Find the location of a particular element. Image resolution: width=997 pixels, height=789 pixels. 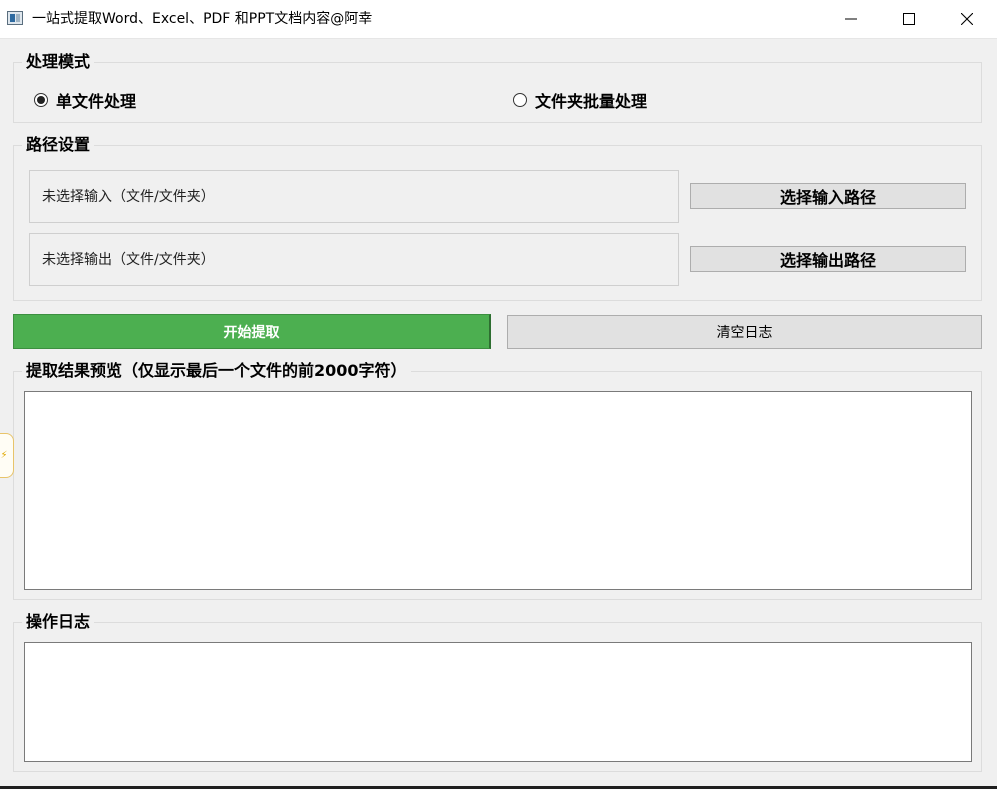

maximize-button is located at coordinates (909, 19).